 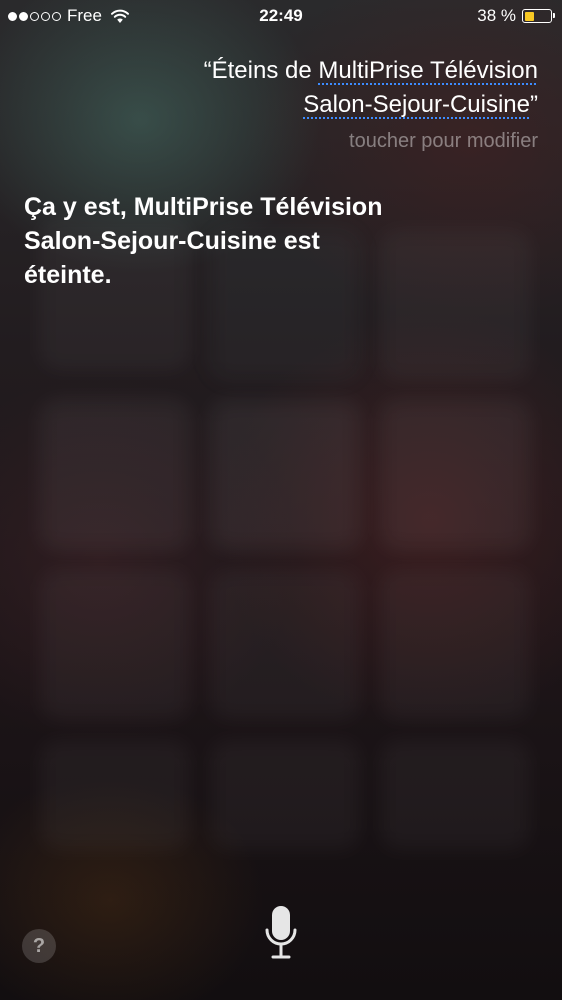 I want to click on tap-to-edit-link: toucher pour modifier, so click(x=443, y=141).